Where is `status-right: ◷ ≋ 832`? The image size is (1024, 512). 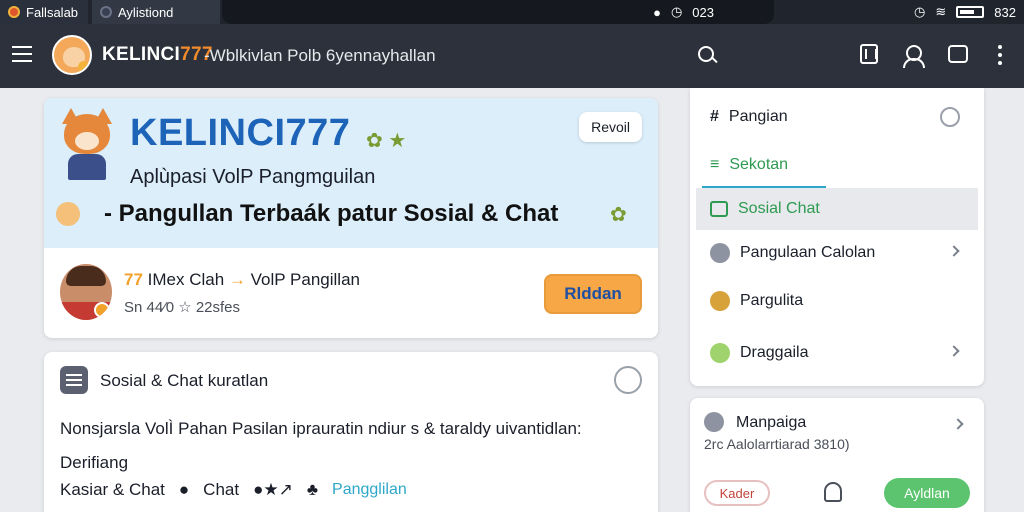 status-right: ◷ ≋ 832 is located at coordinates (965, 12).